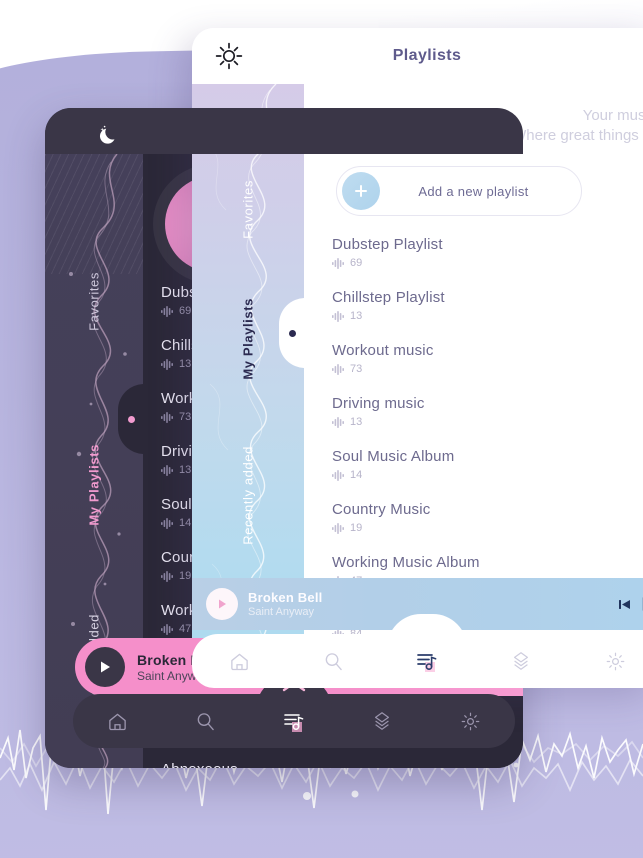  I want to click on track-meta: Broken Bell Saint Anyway, so click(285, 604).